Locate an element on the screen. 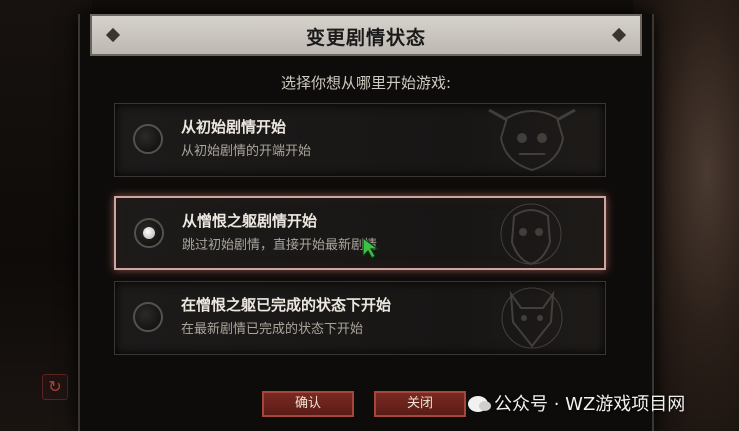 This screenshot has width=739, height=431. wolf-head-icon is located at coordinates (532, 318).